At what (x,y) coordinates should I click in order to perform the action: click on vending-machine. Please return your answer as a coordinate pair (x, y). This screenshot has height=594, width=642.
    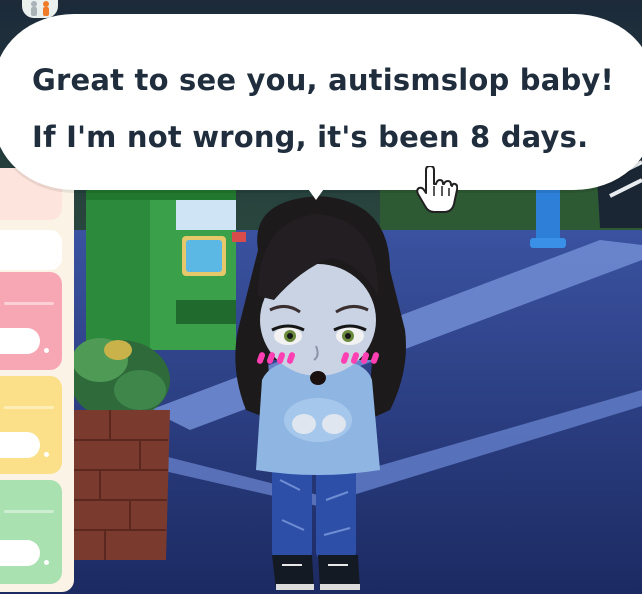
    Looking at the image, I should click on (166, 270).